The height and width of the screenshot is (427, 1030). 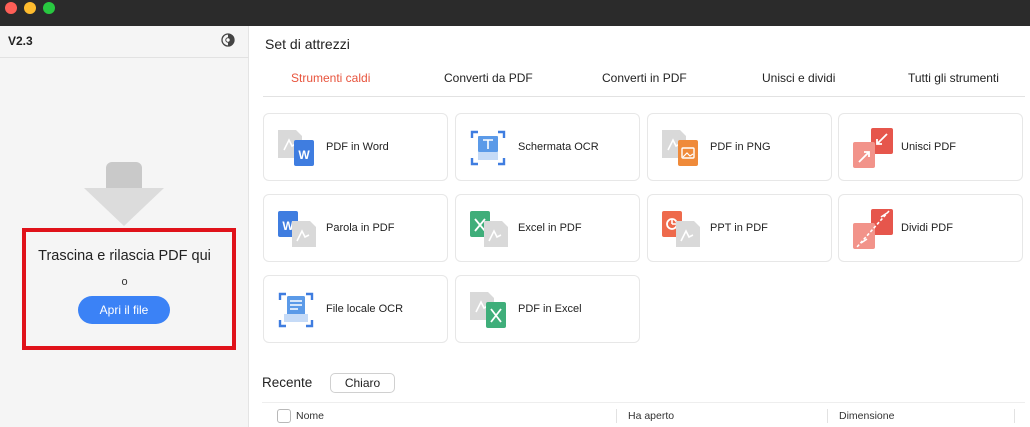 I want to click on select-all-checkbox, so click(x=284, y=416).